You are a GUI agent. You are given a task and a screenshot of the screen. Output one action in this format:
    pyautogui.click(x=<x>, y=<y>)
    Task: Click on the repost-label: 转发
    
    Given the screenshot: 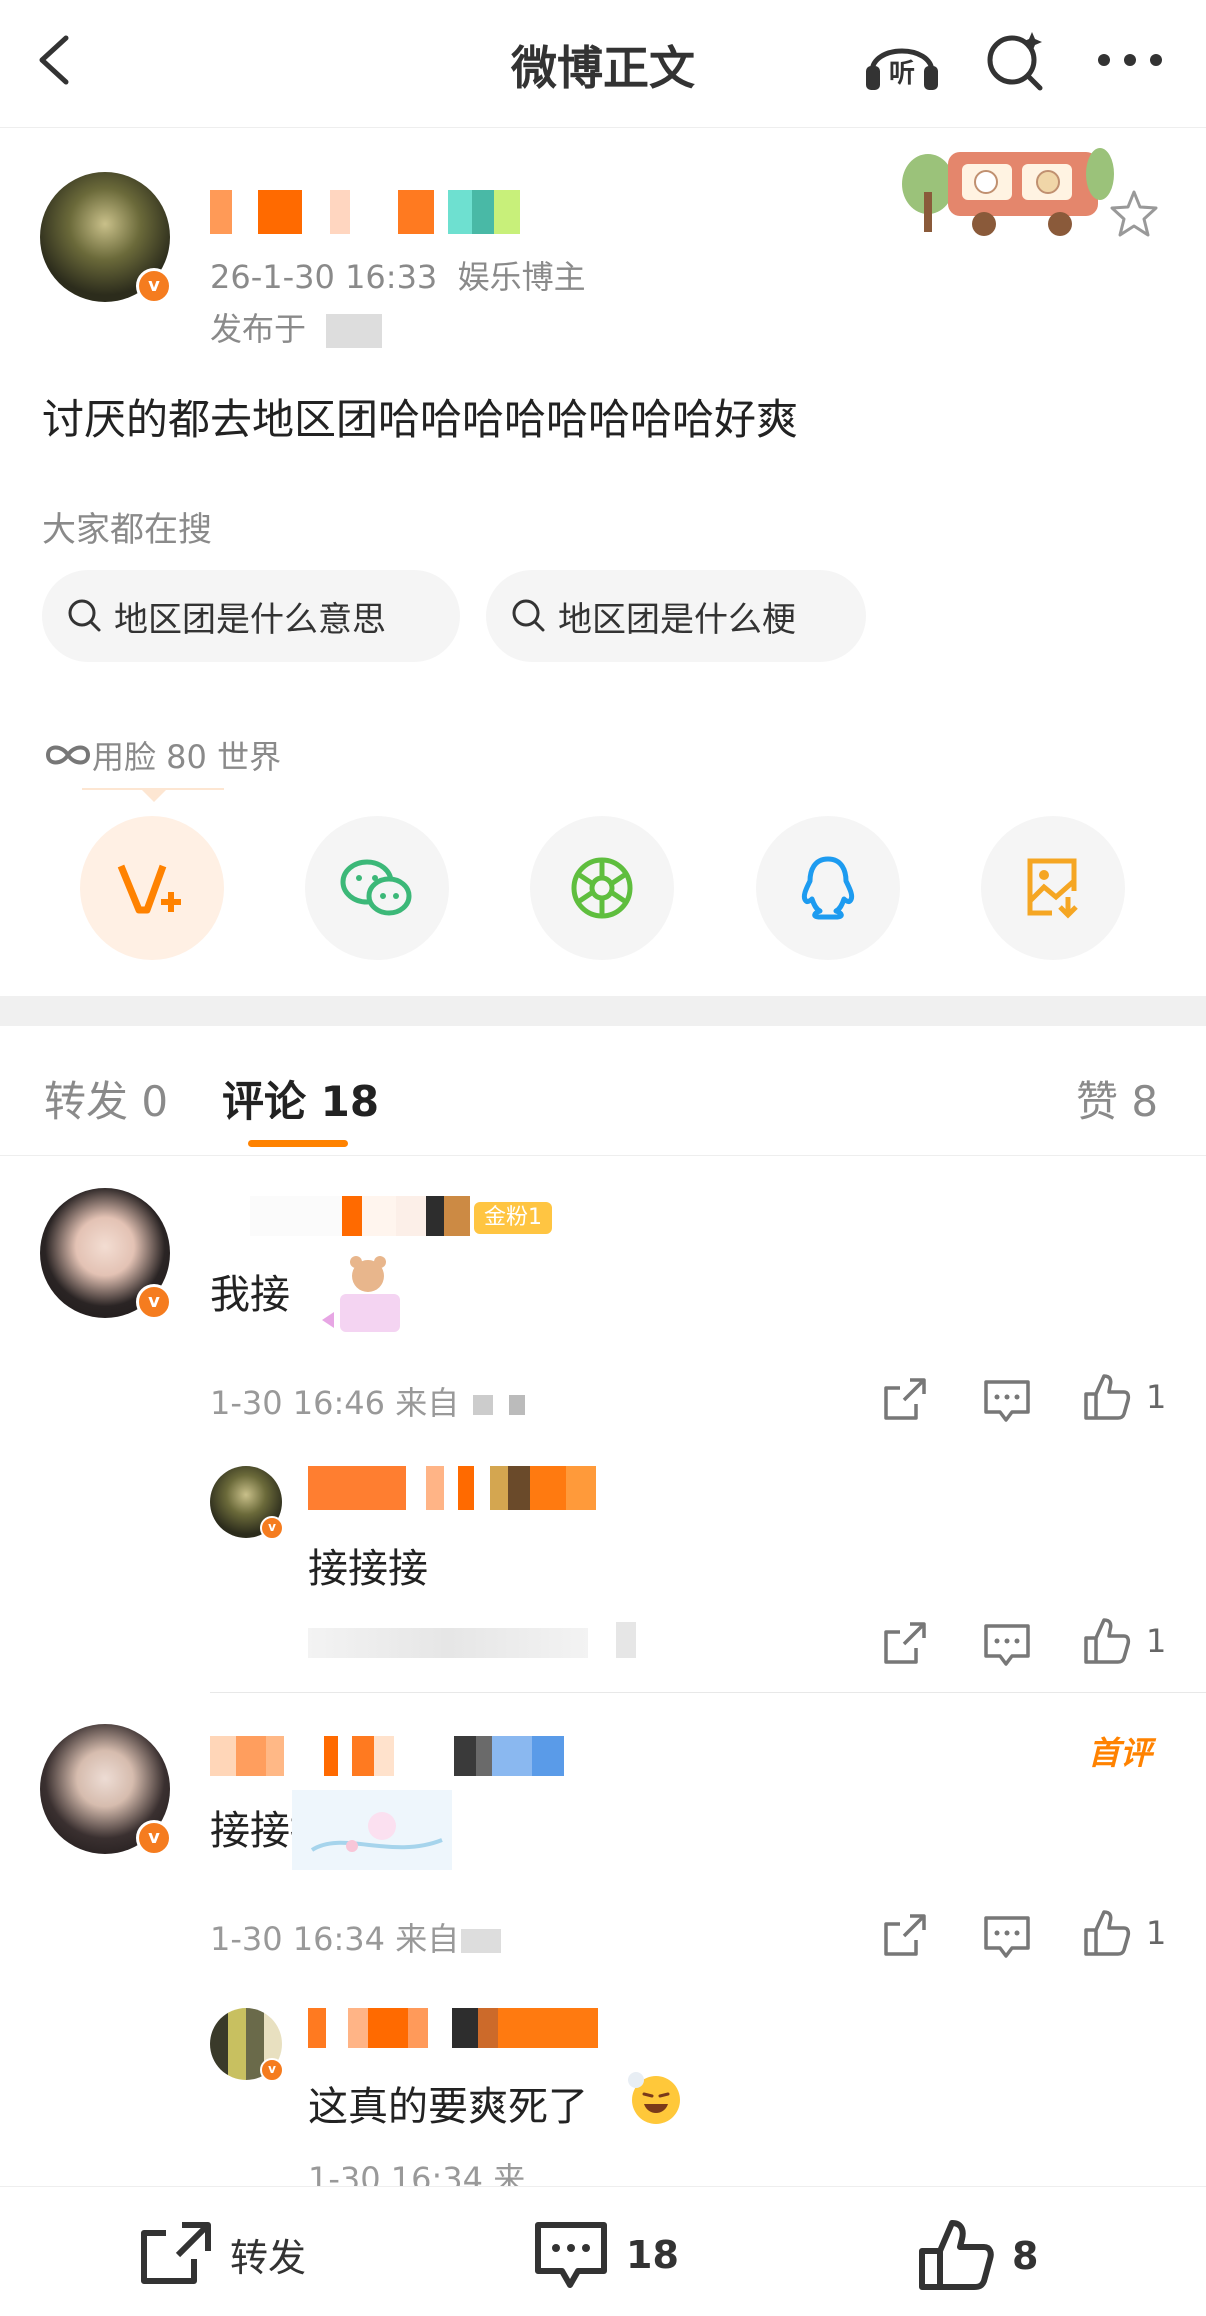 What is the action you would take?
    pyautogui.click(x=268, y=2257)
    